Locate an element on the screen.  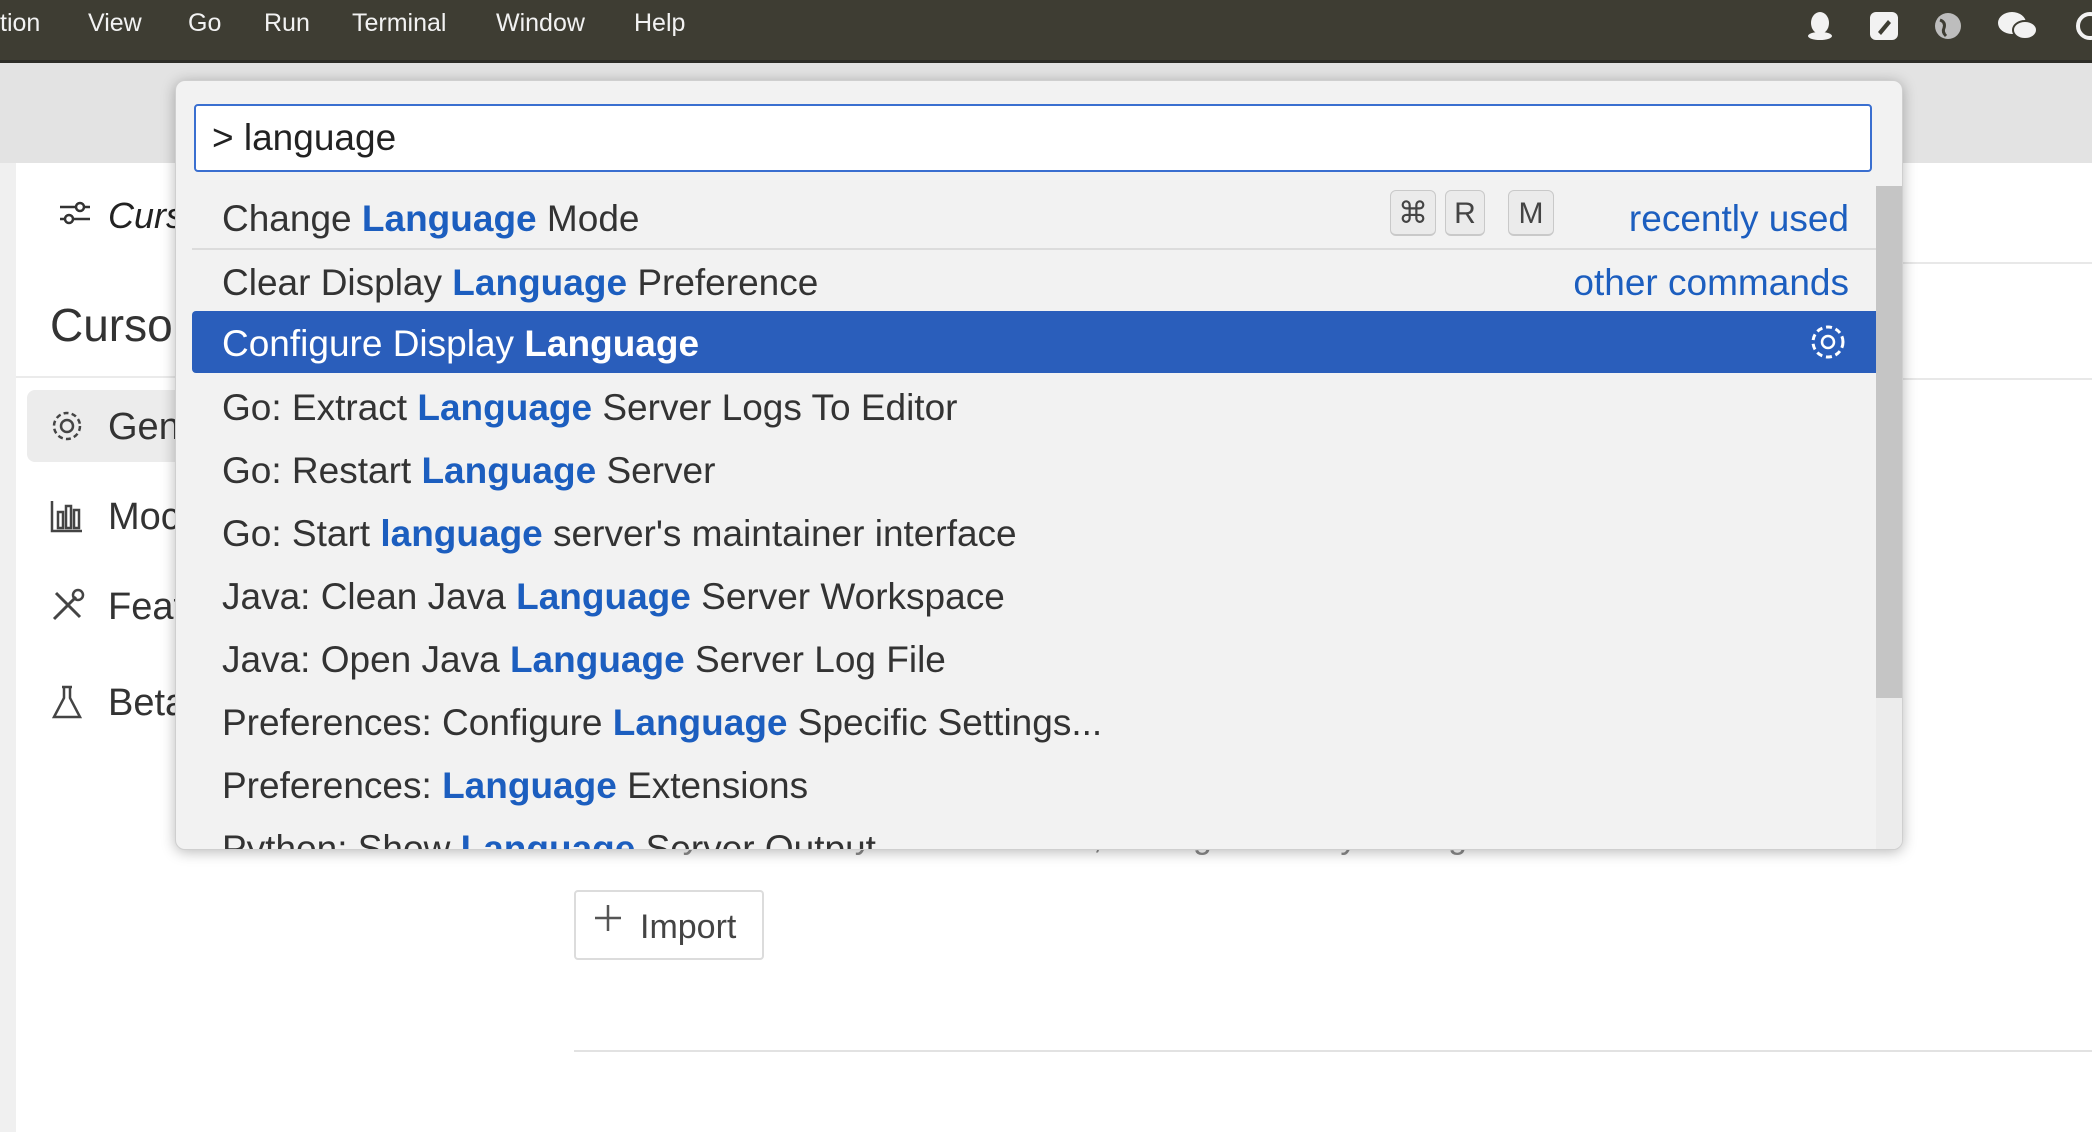
command-label: Preferences: Language Extensions is located at coordinates (515, 785).